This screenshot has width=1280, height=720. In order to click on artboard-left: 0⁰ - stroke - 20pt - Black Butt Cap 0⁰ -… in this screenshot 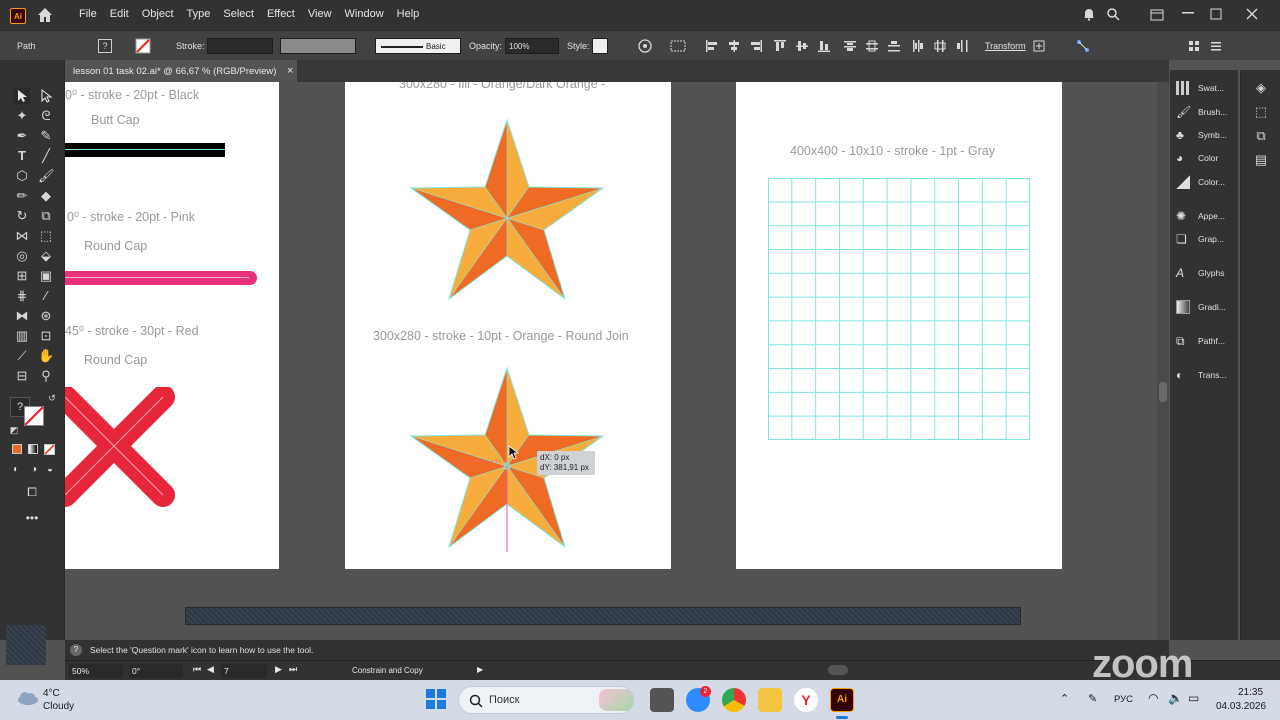, I will do `click(172, 325)`.